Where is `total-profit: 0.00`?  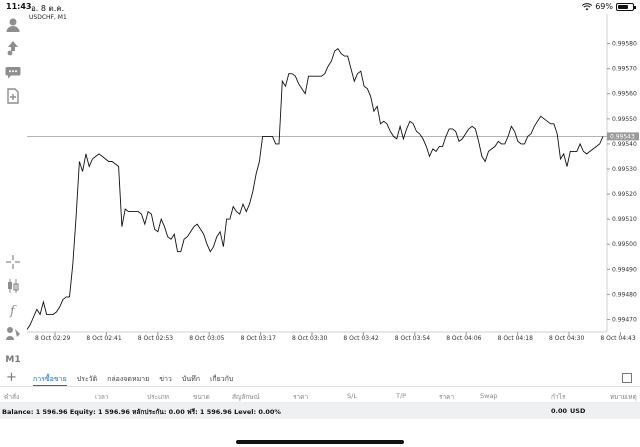 total-profit: 0.00 is located at coordinates (559, 411).